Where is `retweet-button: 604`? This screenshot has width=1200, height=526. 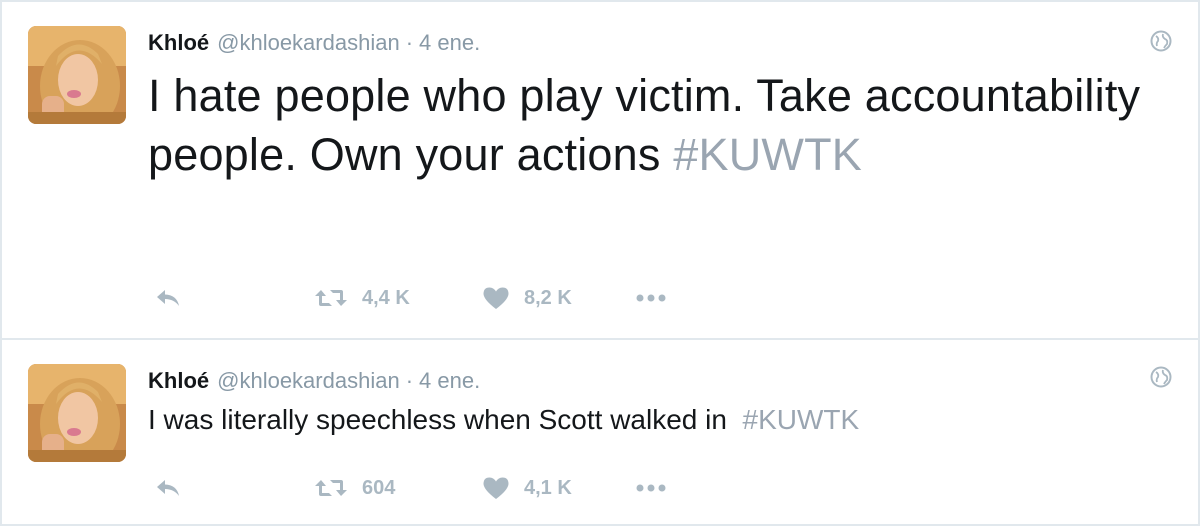 retweet-button: 604 is located at coordinates (354, 488).